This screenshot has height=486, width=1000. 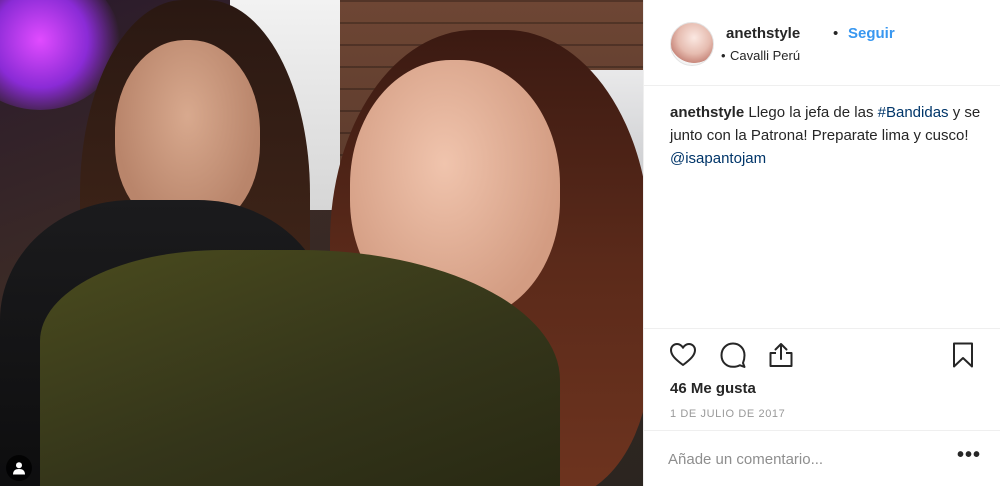 I want to click on more-options-button: •••, so click(x=969, y=458).